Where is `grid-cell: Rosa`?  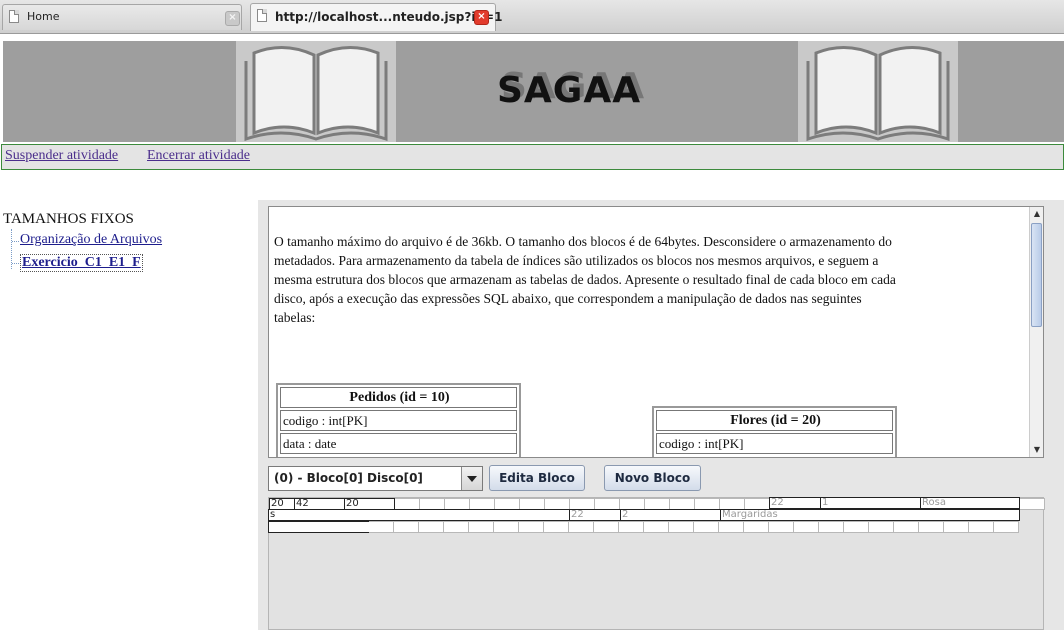
grid-cell: Rosa is located at coordinates (970, 503).